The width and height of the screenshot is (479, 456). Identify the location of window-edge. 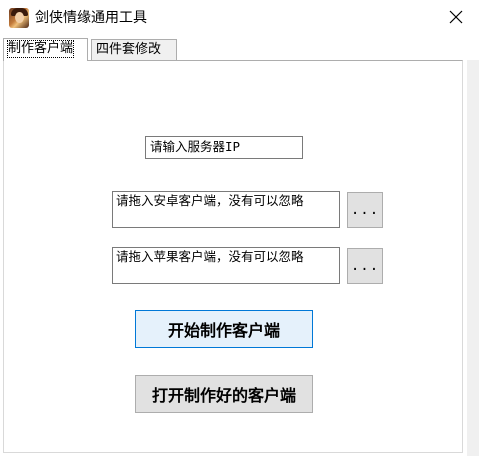
(473, 258).